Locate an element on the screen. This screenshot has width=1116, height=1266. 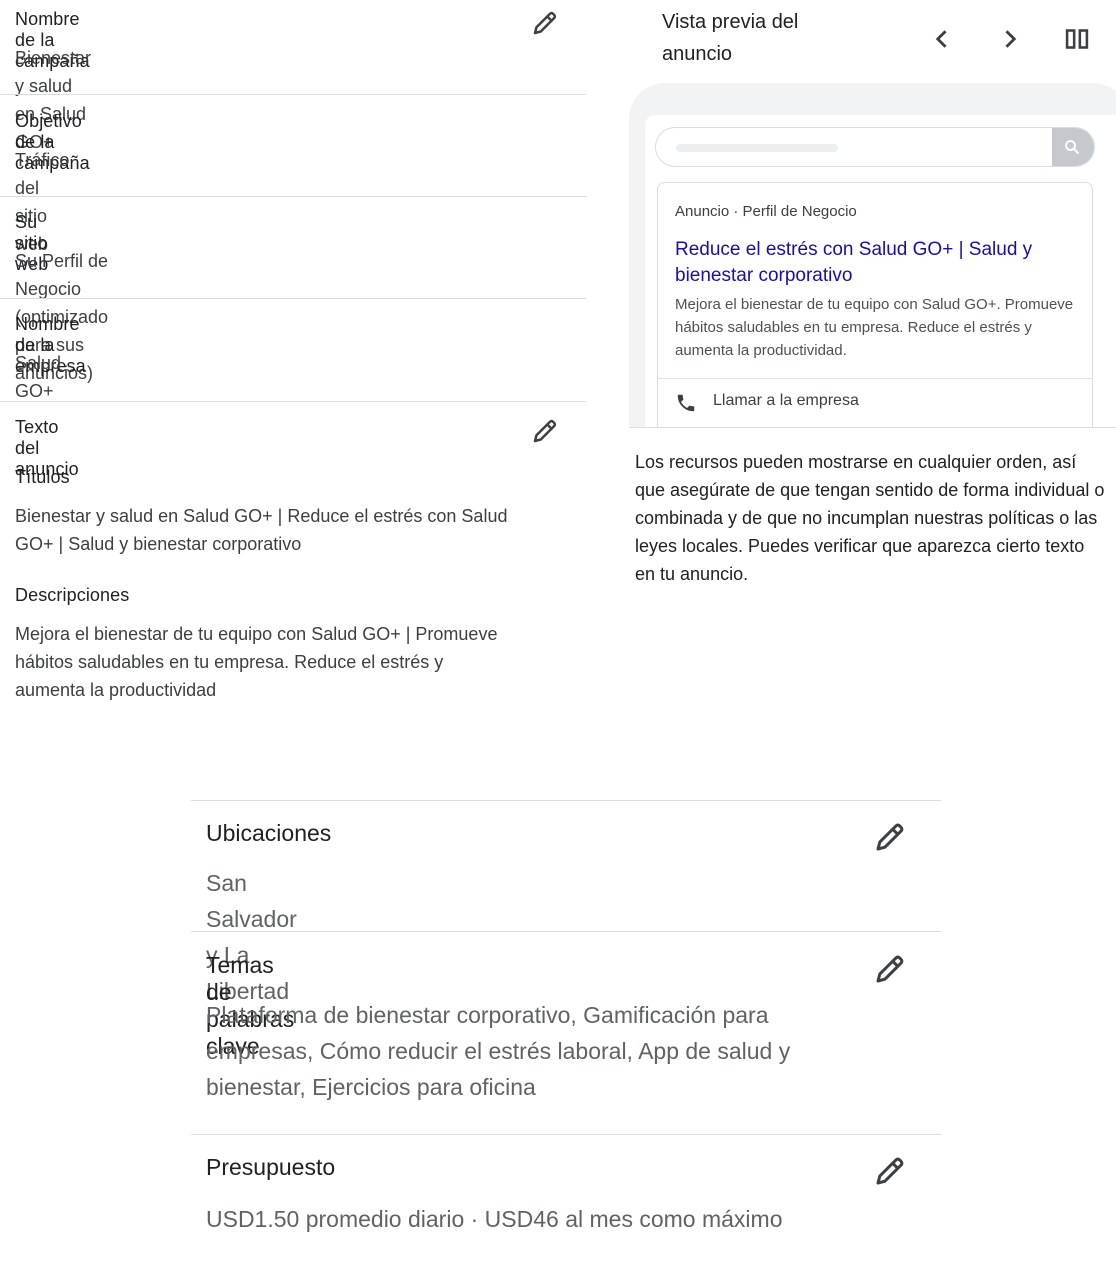
search-icon is located at coordinates (1072, 147).